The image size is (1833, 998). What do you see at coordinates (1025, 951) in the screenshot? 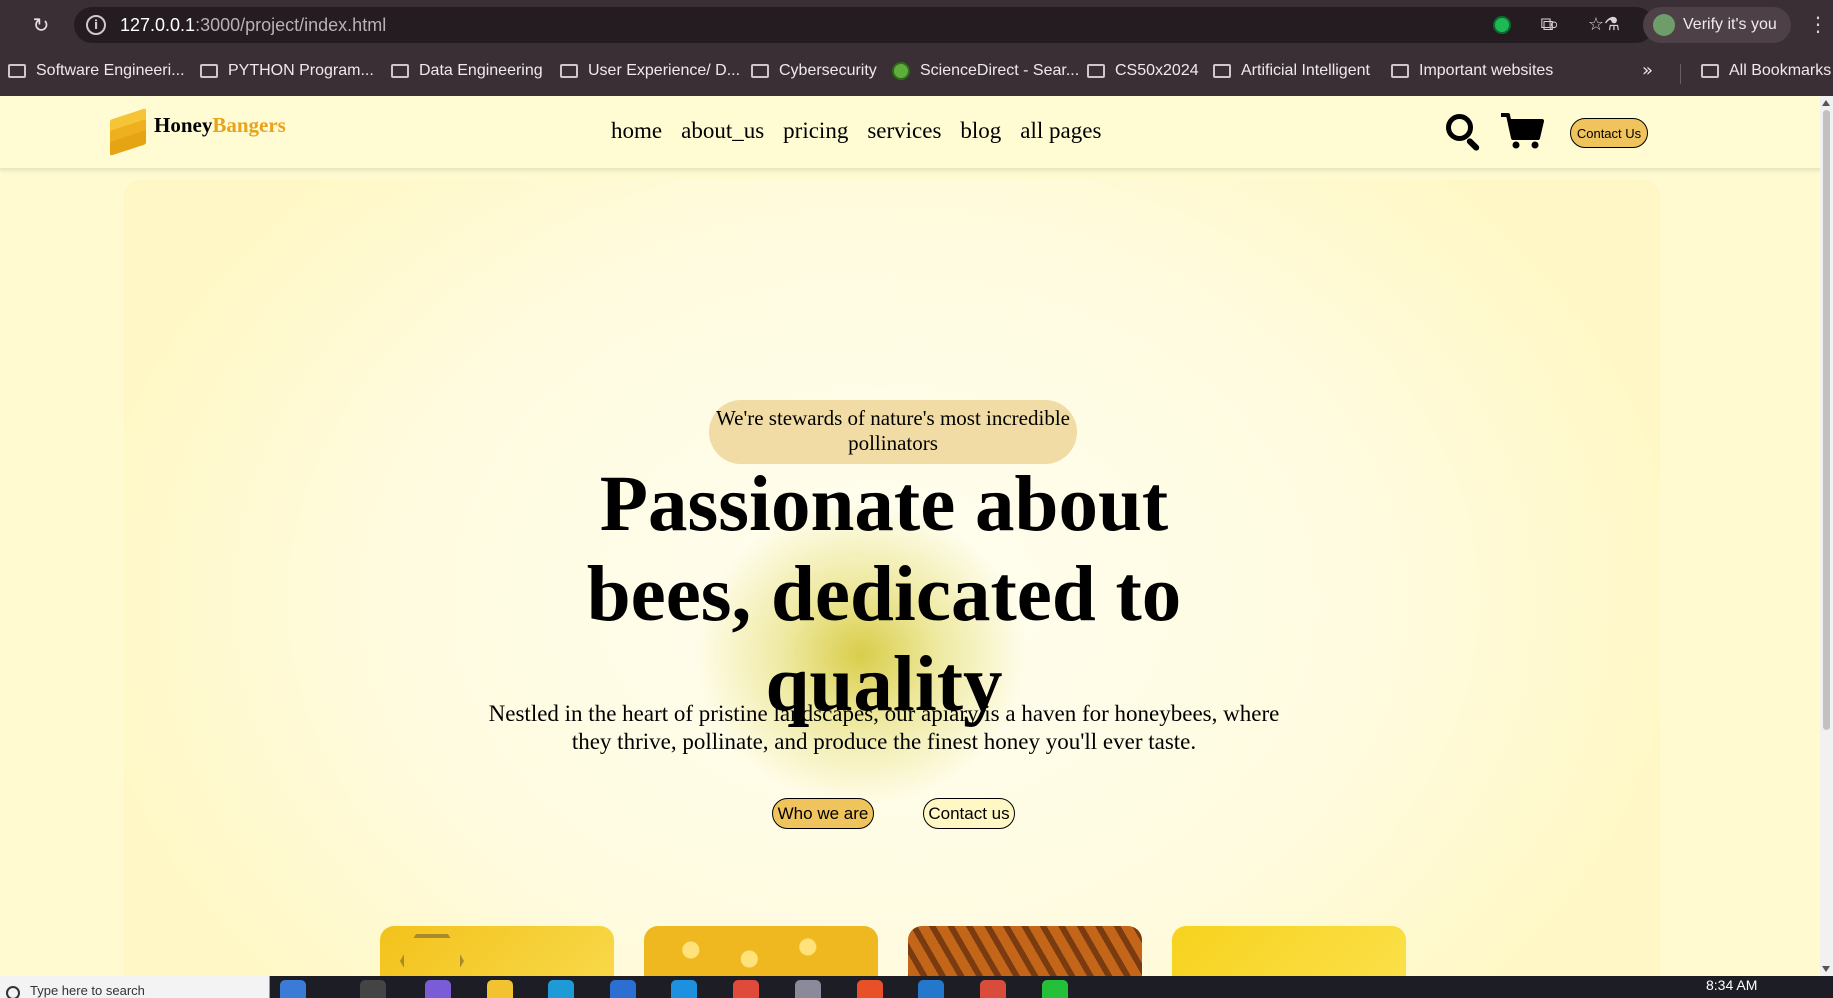
I see `comb-texture-image-card` at bounding box center [1025, 951].